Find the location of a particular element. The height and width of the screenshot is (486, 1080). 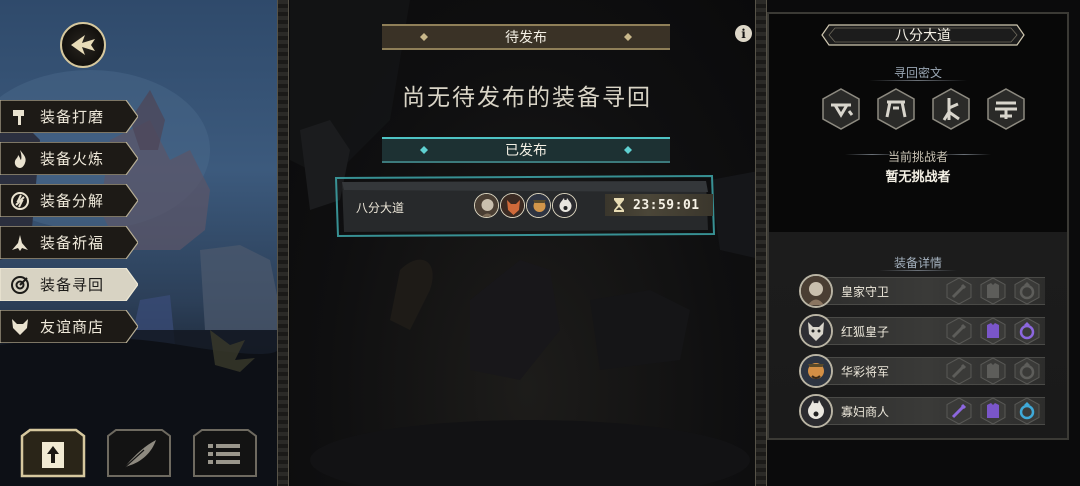

detail-title: 八分大道 is located at coordinates (923, 35).